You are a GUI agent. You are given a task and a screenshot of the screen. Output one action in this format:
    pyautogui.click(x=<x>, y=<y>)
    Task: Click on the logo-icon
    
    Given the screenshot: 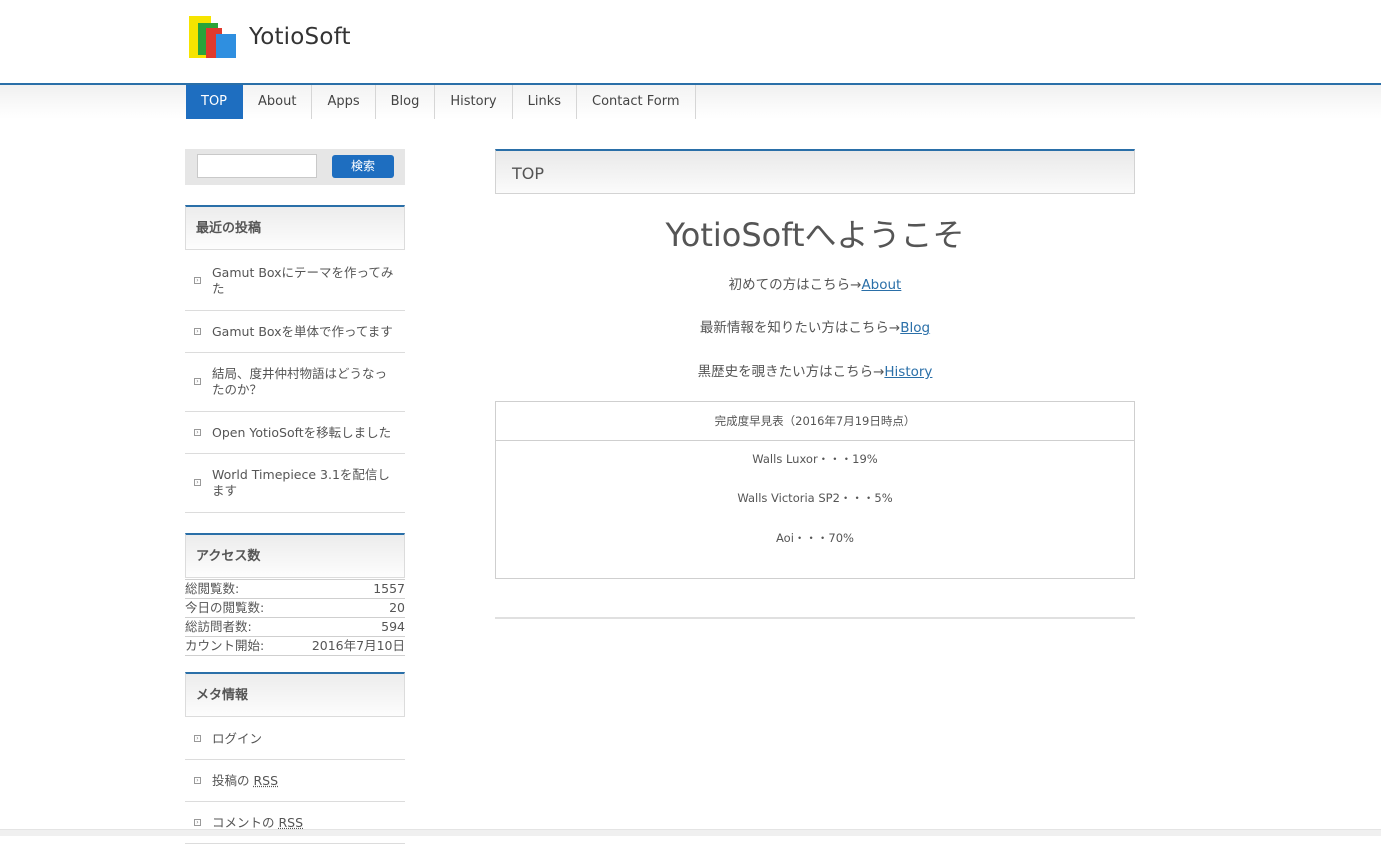 What is the action you would take?
    pyautogui.click(x=213, y=37)
    